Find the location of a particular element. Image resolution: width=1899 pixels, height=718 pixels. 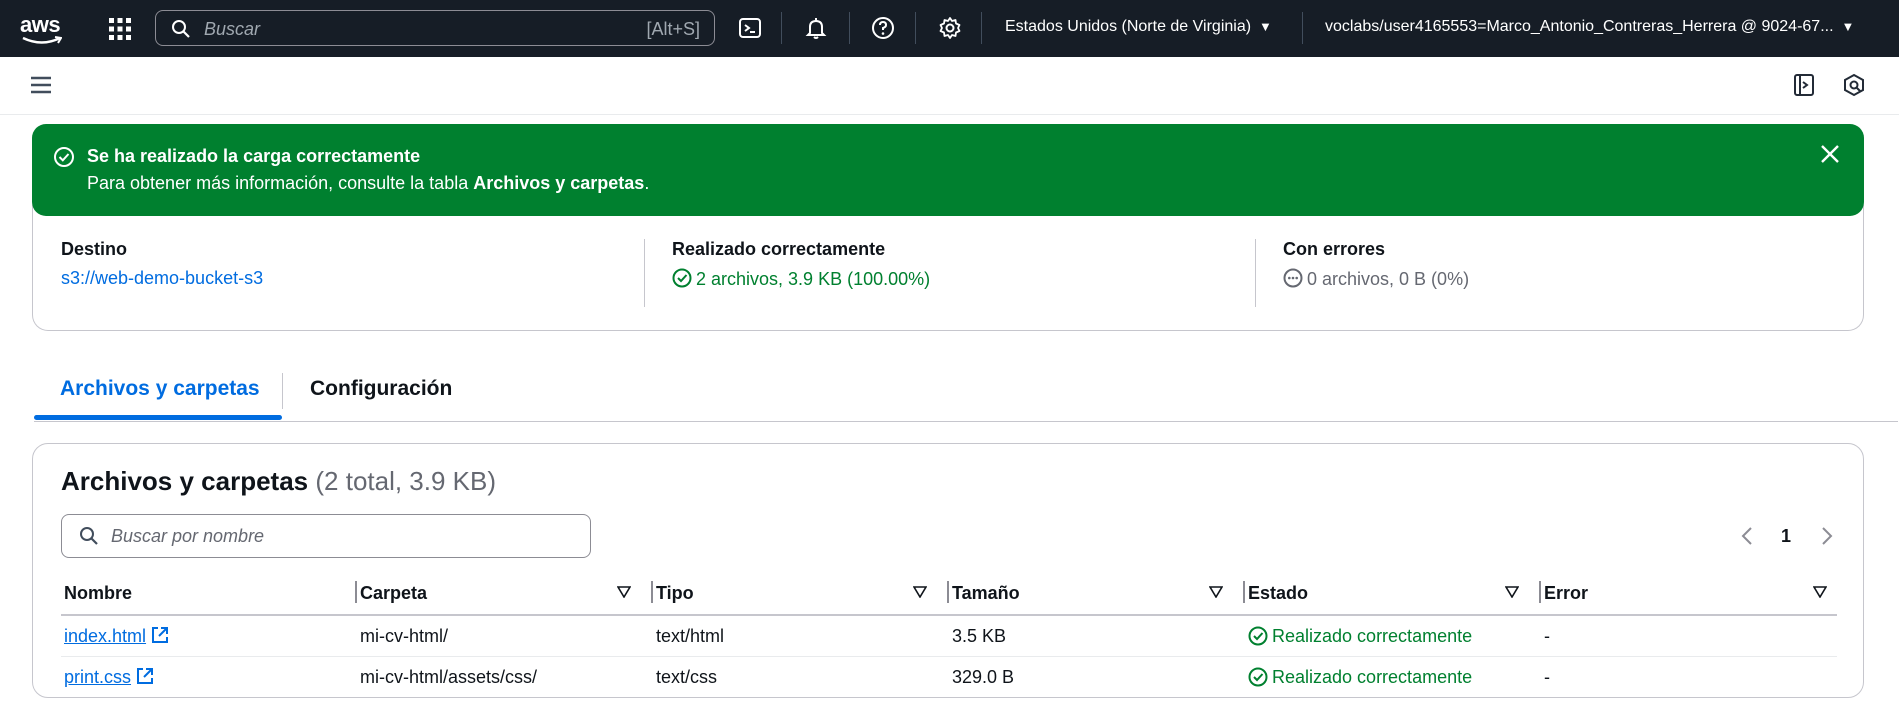

column-header-error: Error is located at coordinates (1689, 594).